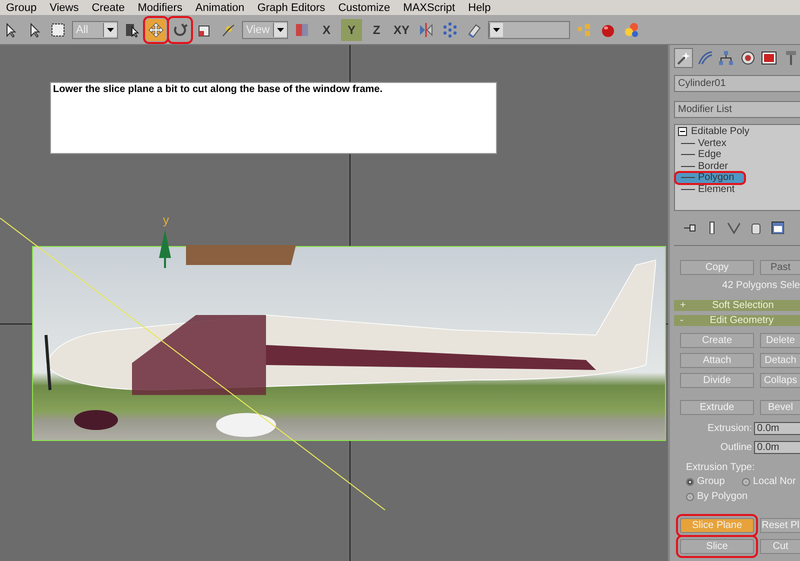  What do you see at coordinates (777, 227) in the screenshot?
I see `configure-icon` at bounding box center [777, 227].